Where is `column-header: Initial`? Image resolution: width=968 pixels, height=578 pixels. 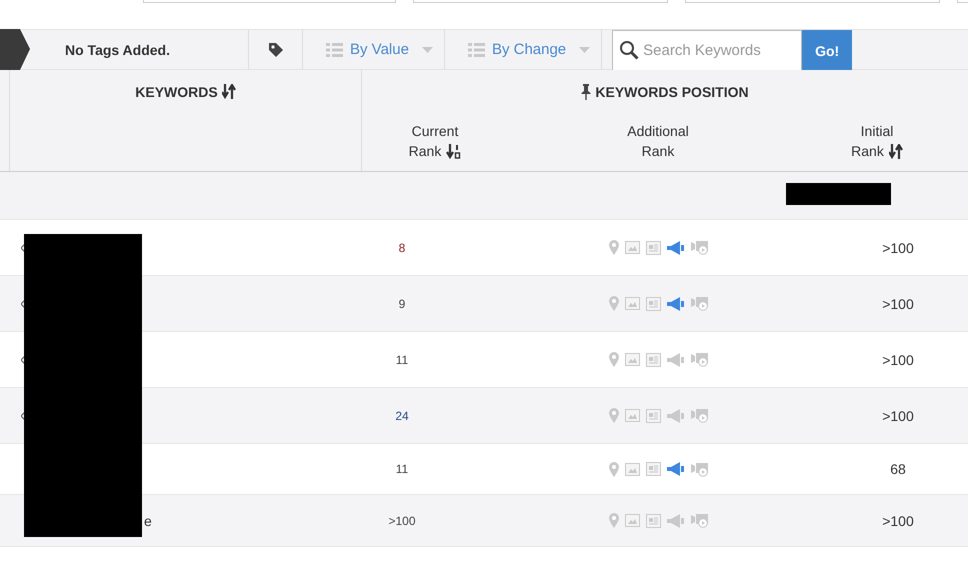 column-header: Initial is located at coordinates (877, 131).